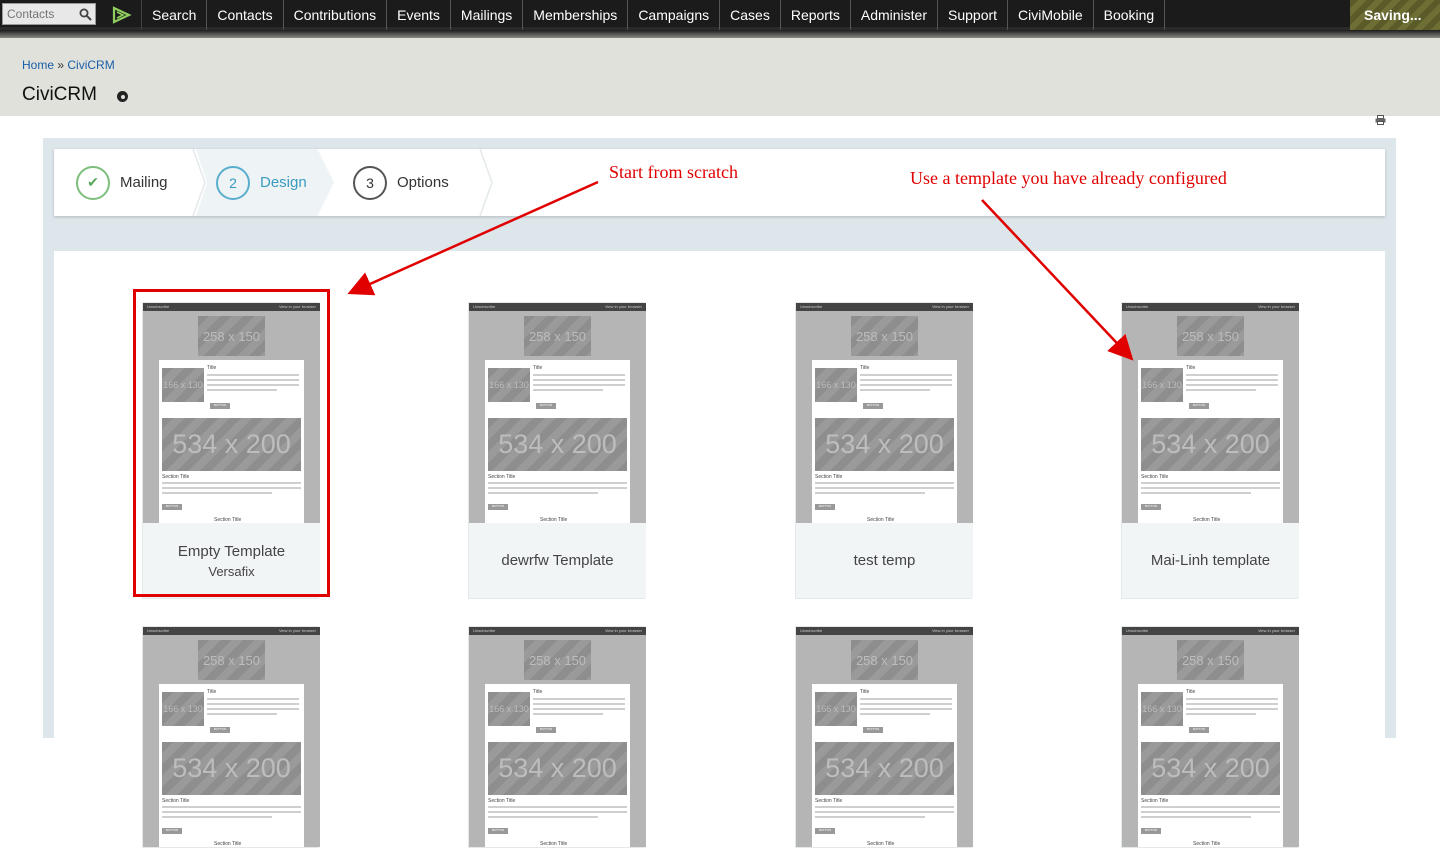 The image size is (1440, 848). I want to click on breadcrumb-home: Home, so click(38, 65).